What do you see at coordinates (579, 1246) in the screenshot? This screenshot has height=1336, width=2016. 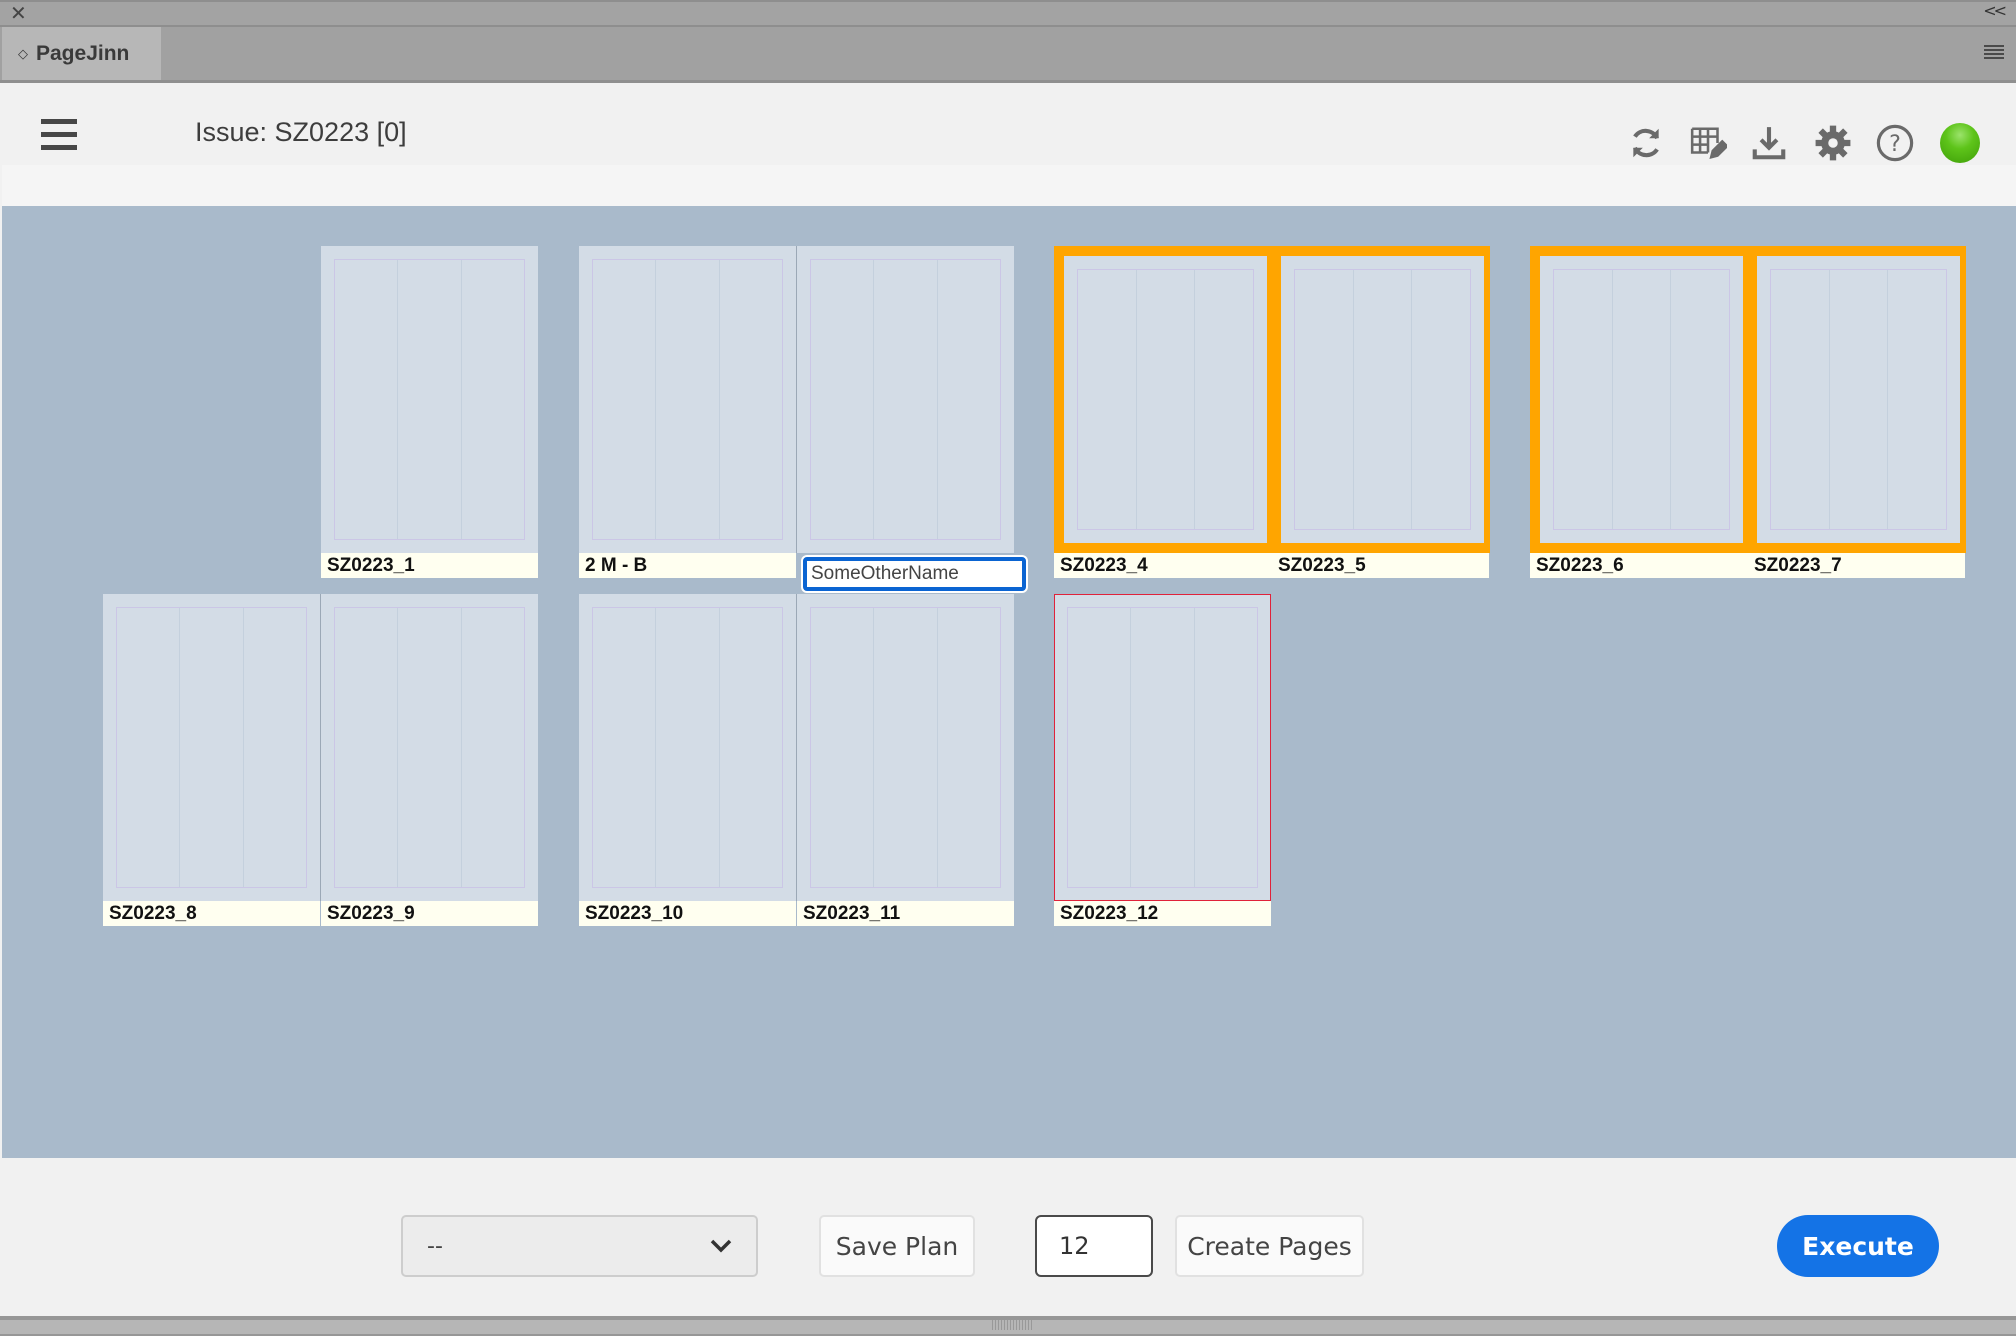 I see `plan-select: --` at bounding box center [579, 1246].